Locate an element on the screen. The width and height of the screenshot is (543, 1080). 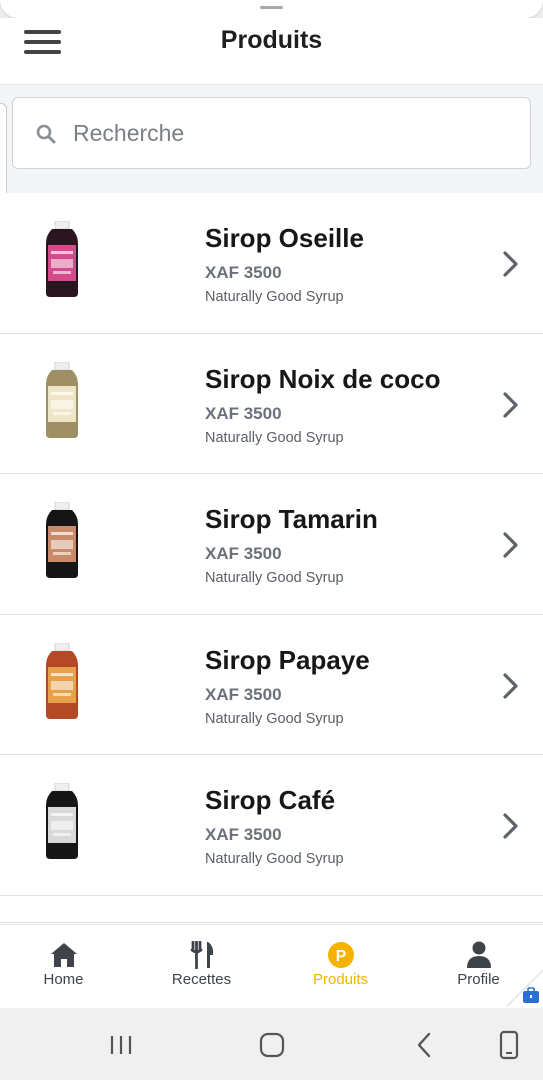
system-nav-bar is located at coordinates (271, 1044).